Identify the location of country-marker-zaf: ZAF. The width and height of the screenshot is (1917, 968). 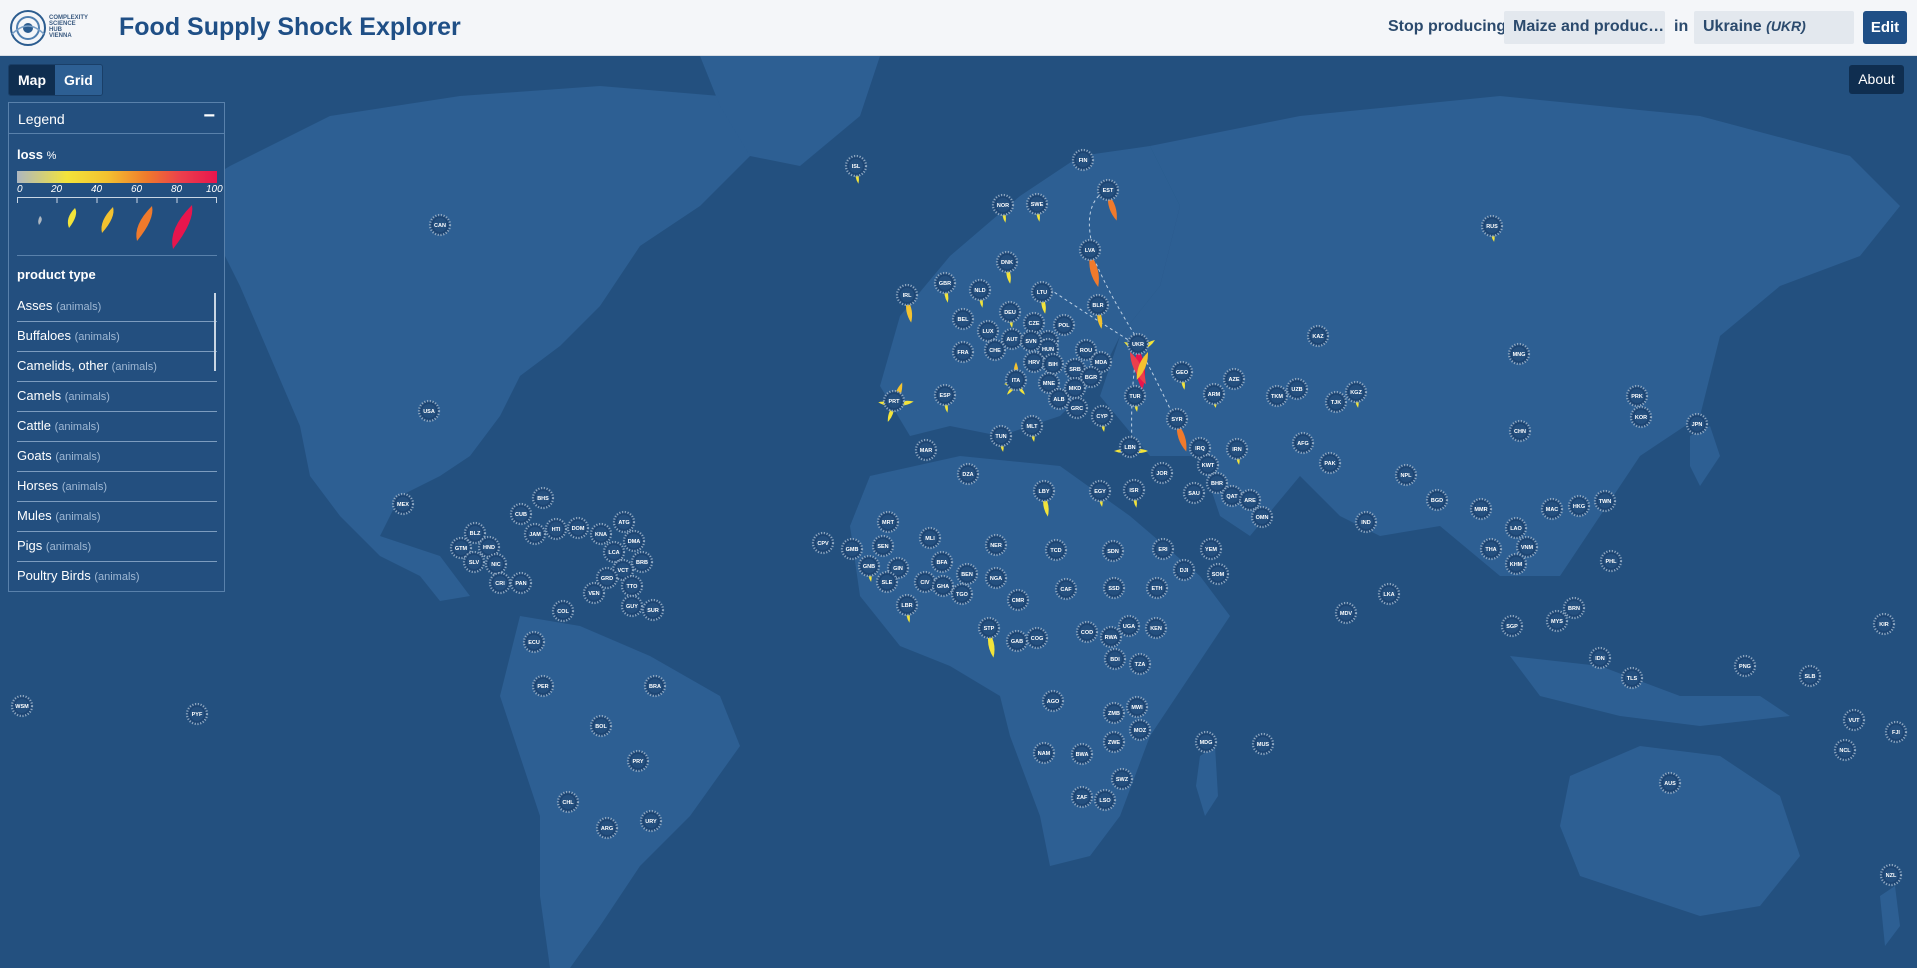
(1082, 797).